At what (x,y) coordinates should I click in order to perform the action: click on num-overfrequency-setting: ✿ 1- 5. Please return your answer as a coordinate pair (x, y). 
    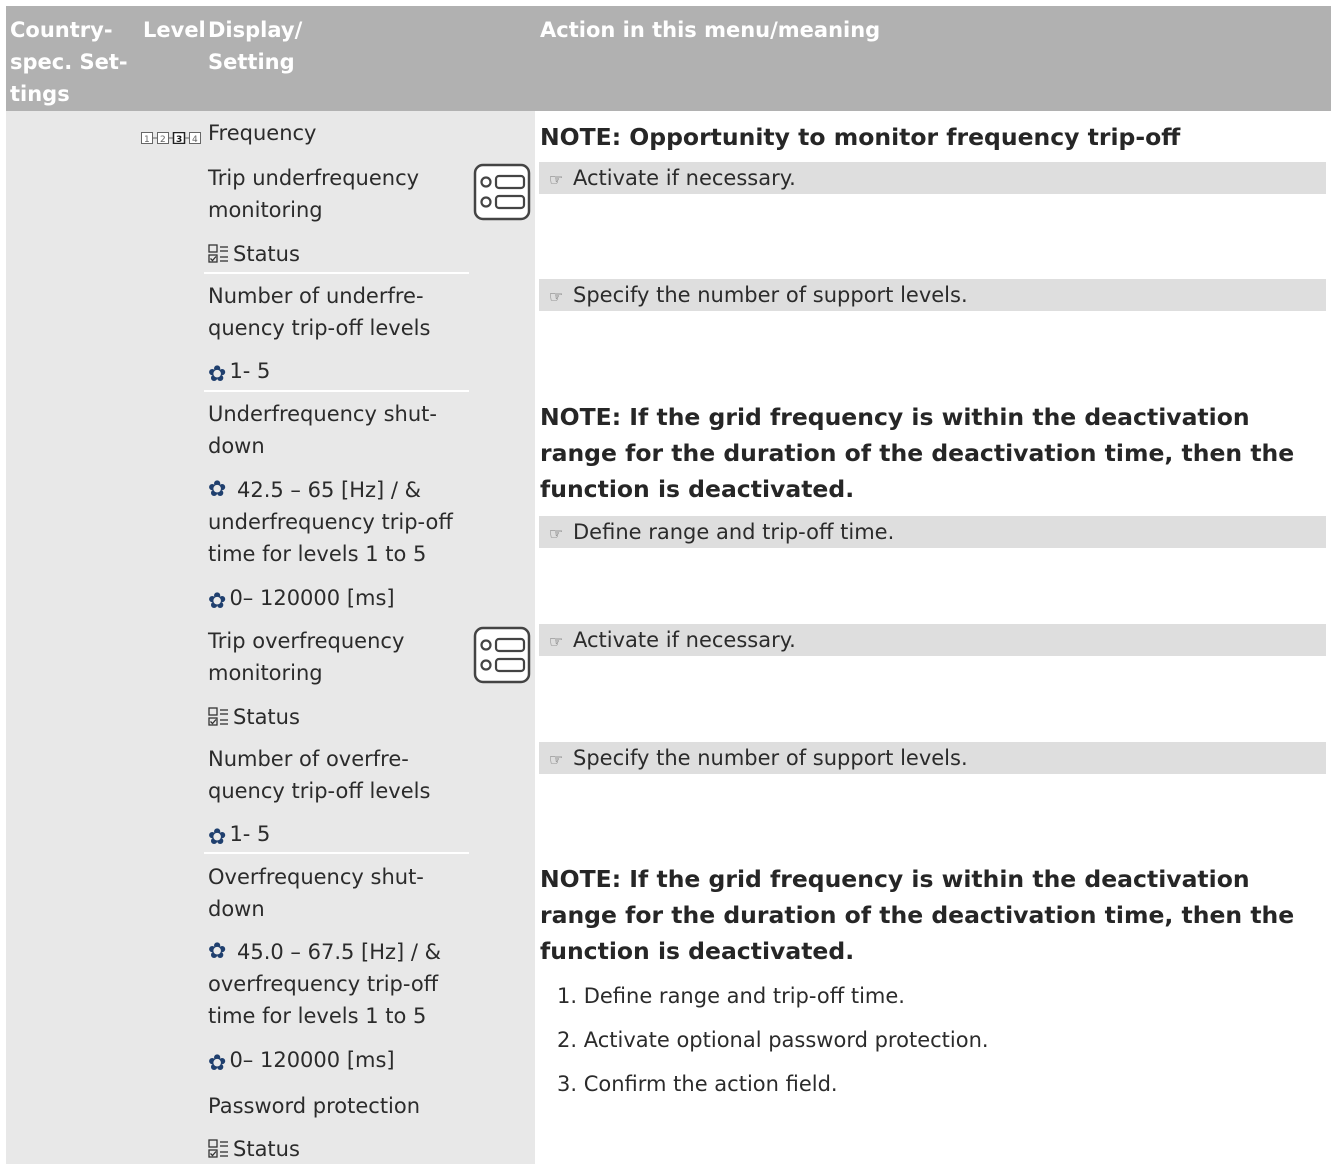
    Looking at the image, I should click on (239, 836).